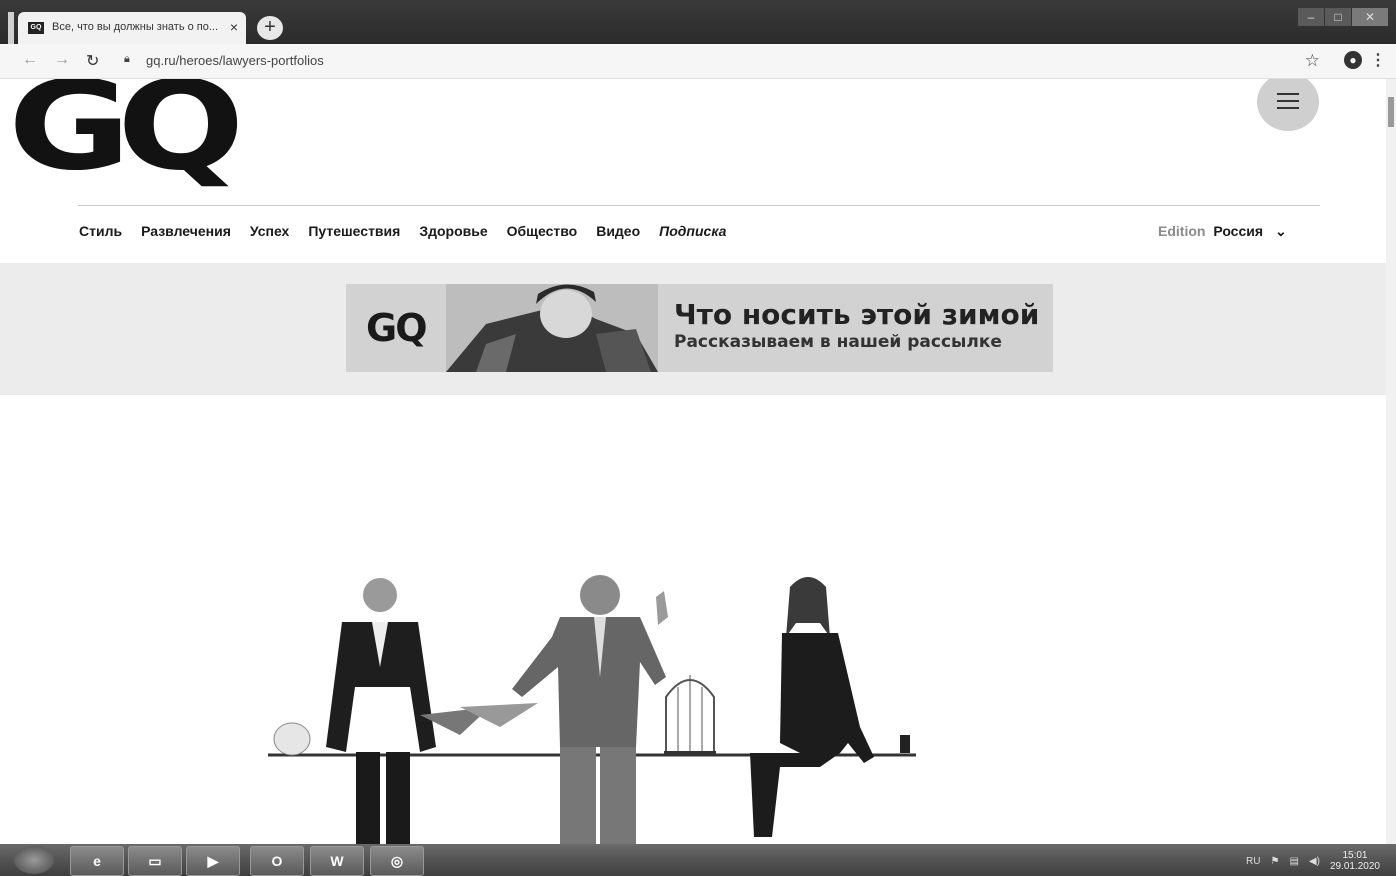 The height and width of the screenshot is (876, 1396). I want to click on banner-photo, so click(552, 328).